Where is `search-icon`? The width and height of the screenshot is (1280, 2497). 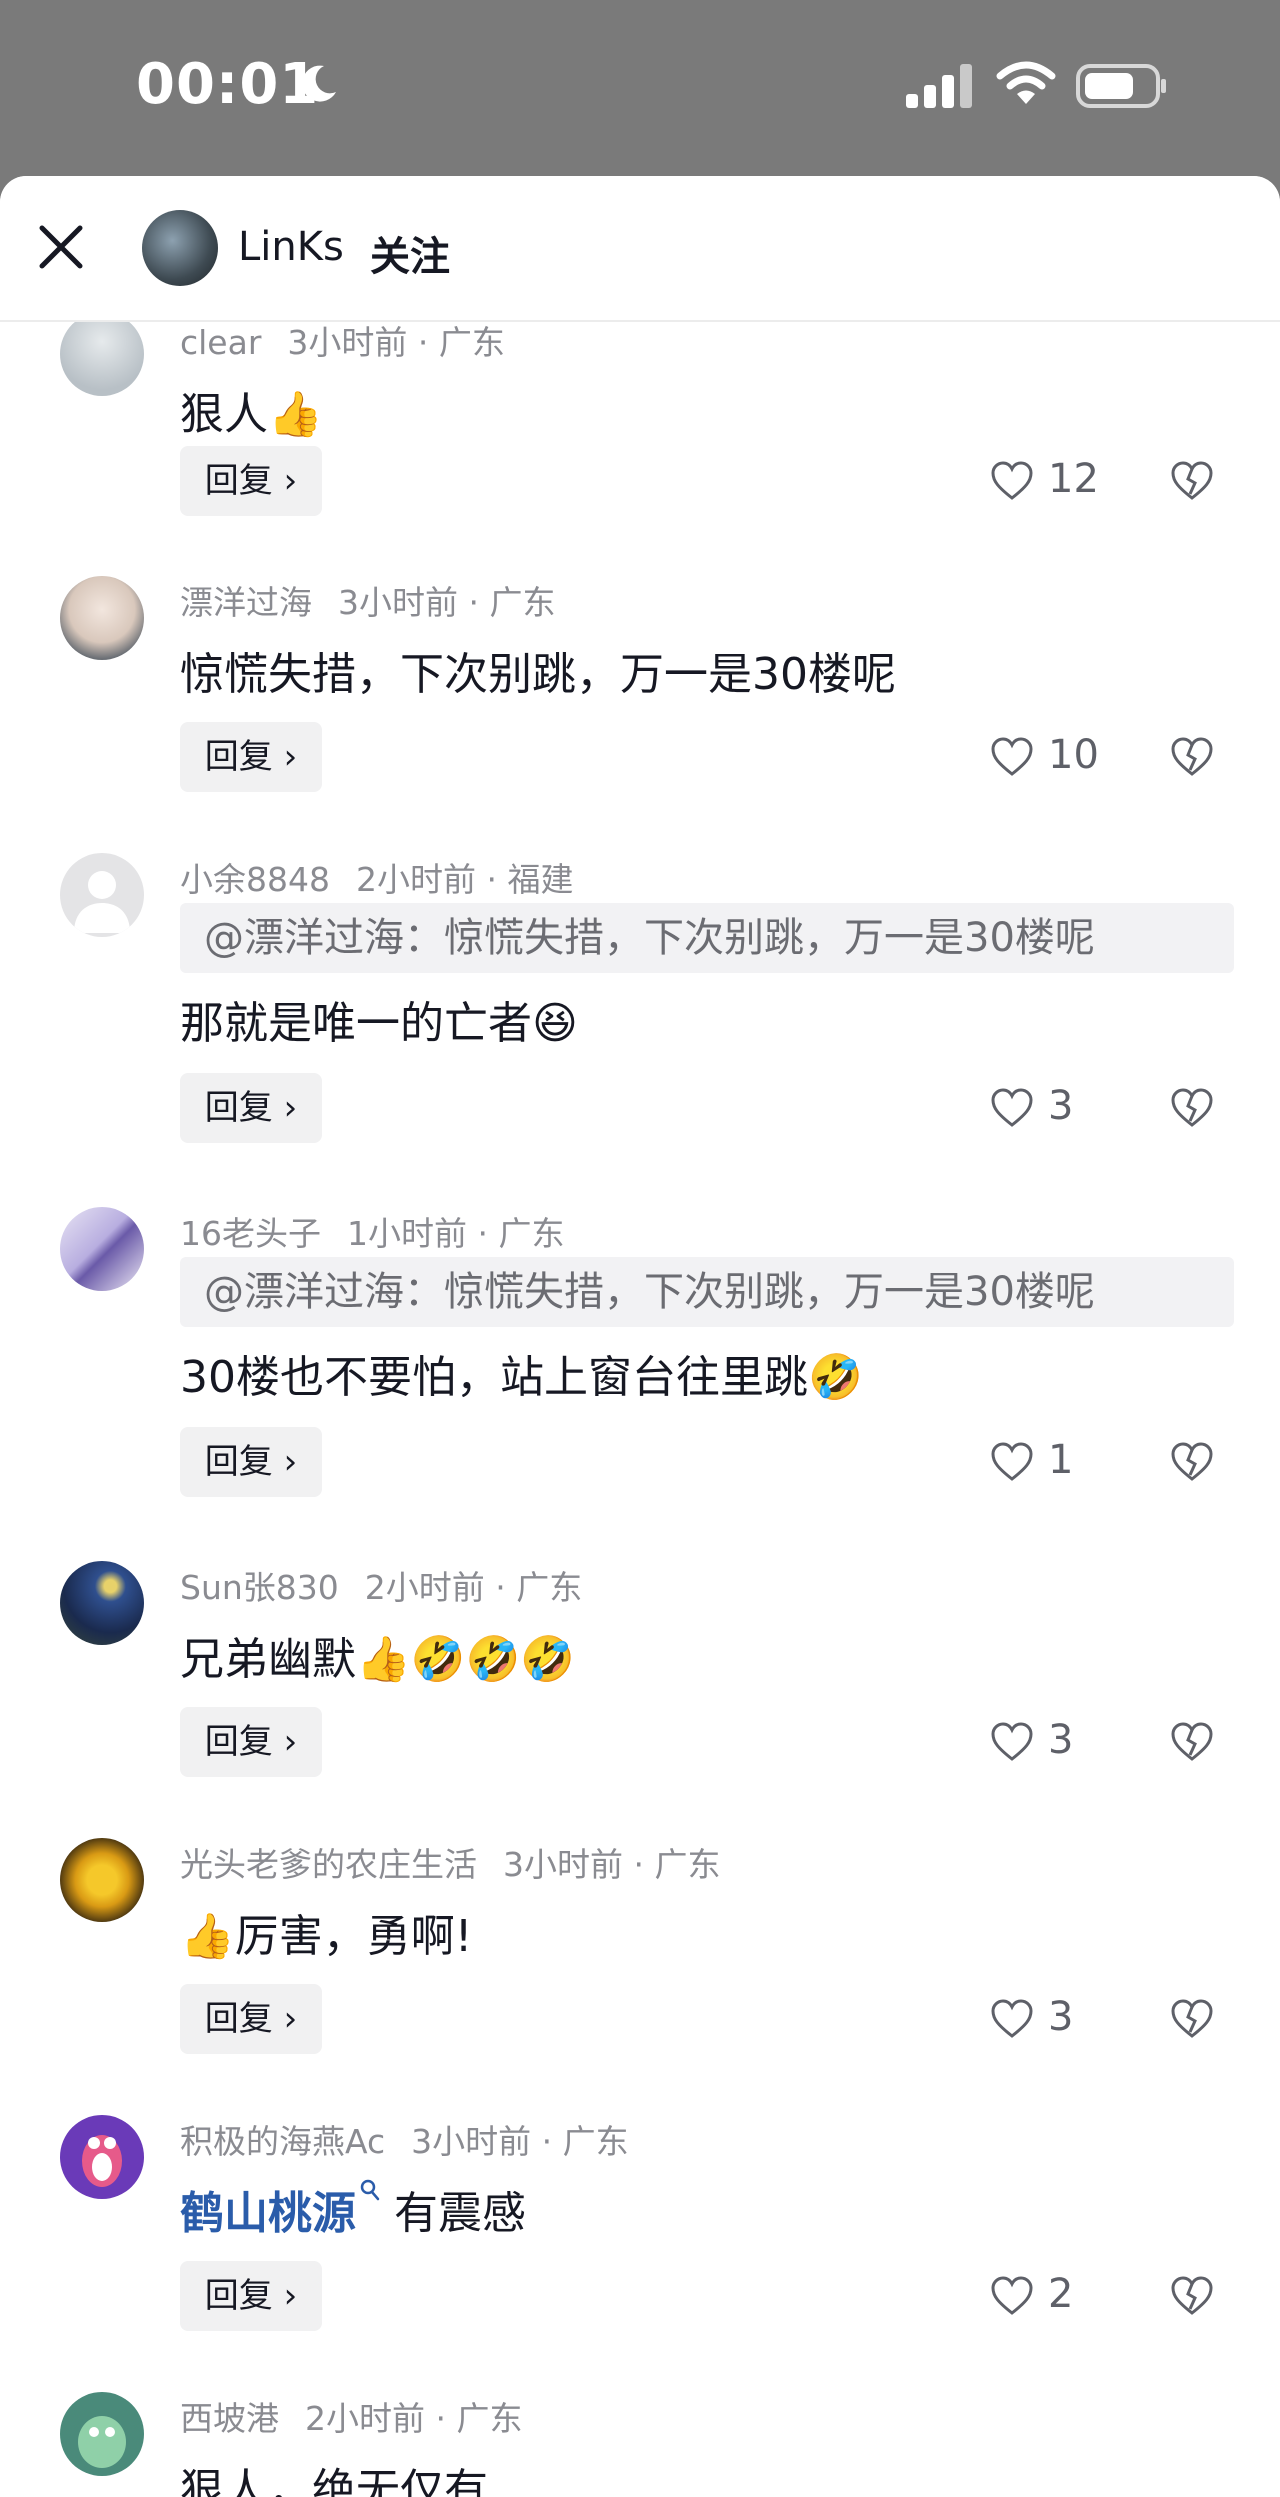 search-icon is located at coordinates (370, 2190).